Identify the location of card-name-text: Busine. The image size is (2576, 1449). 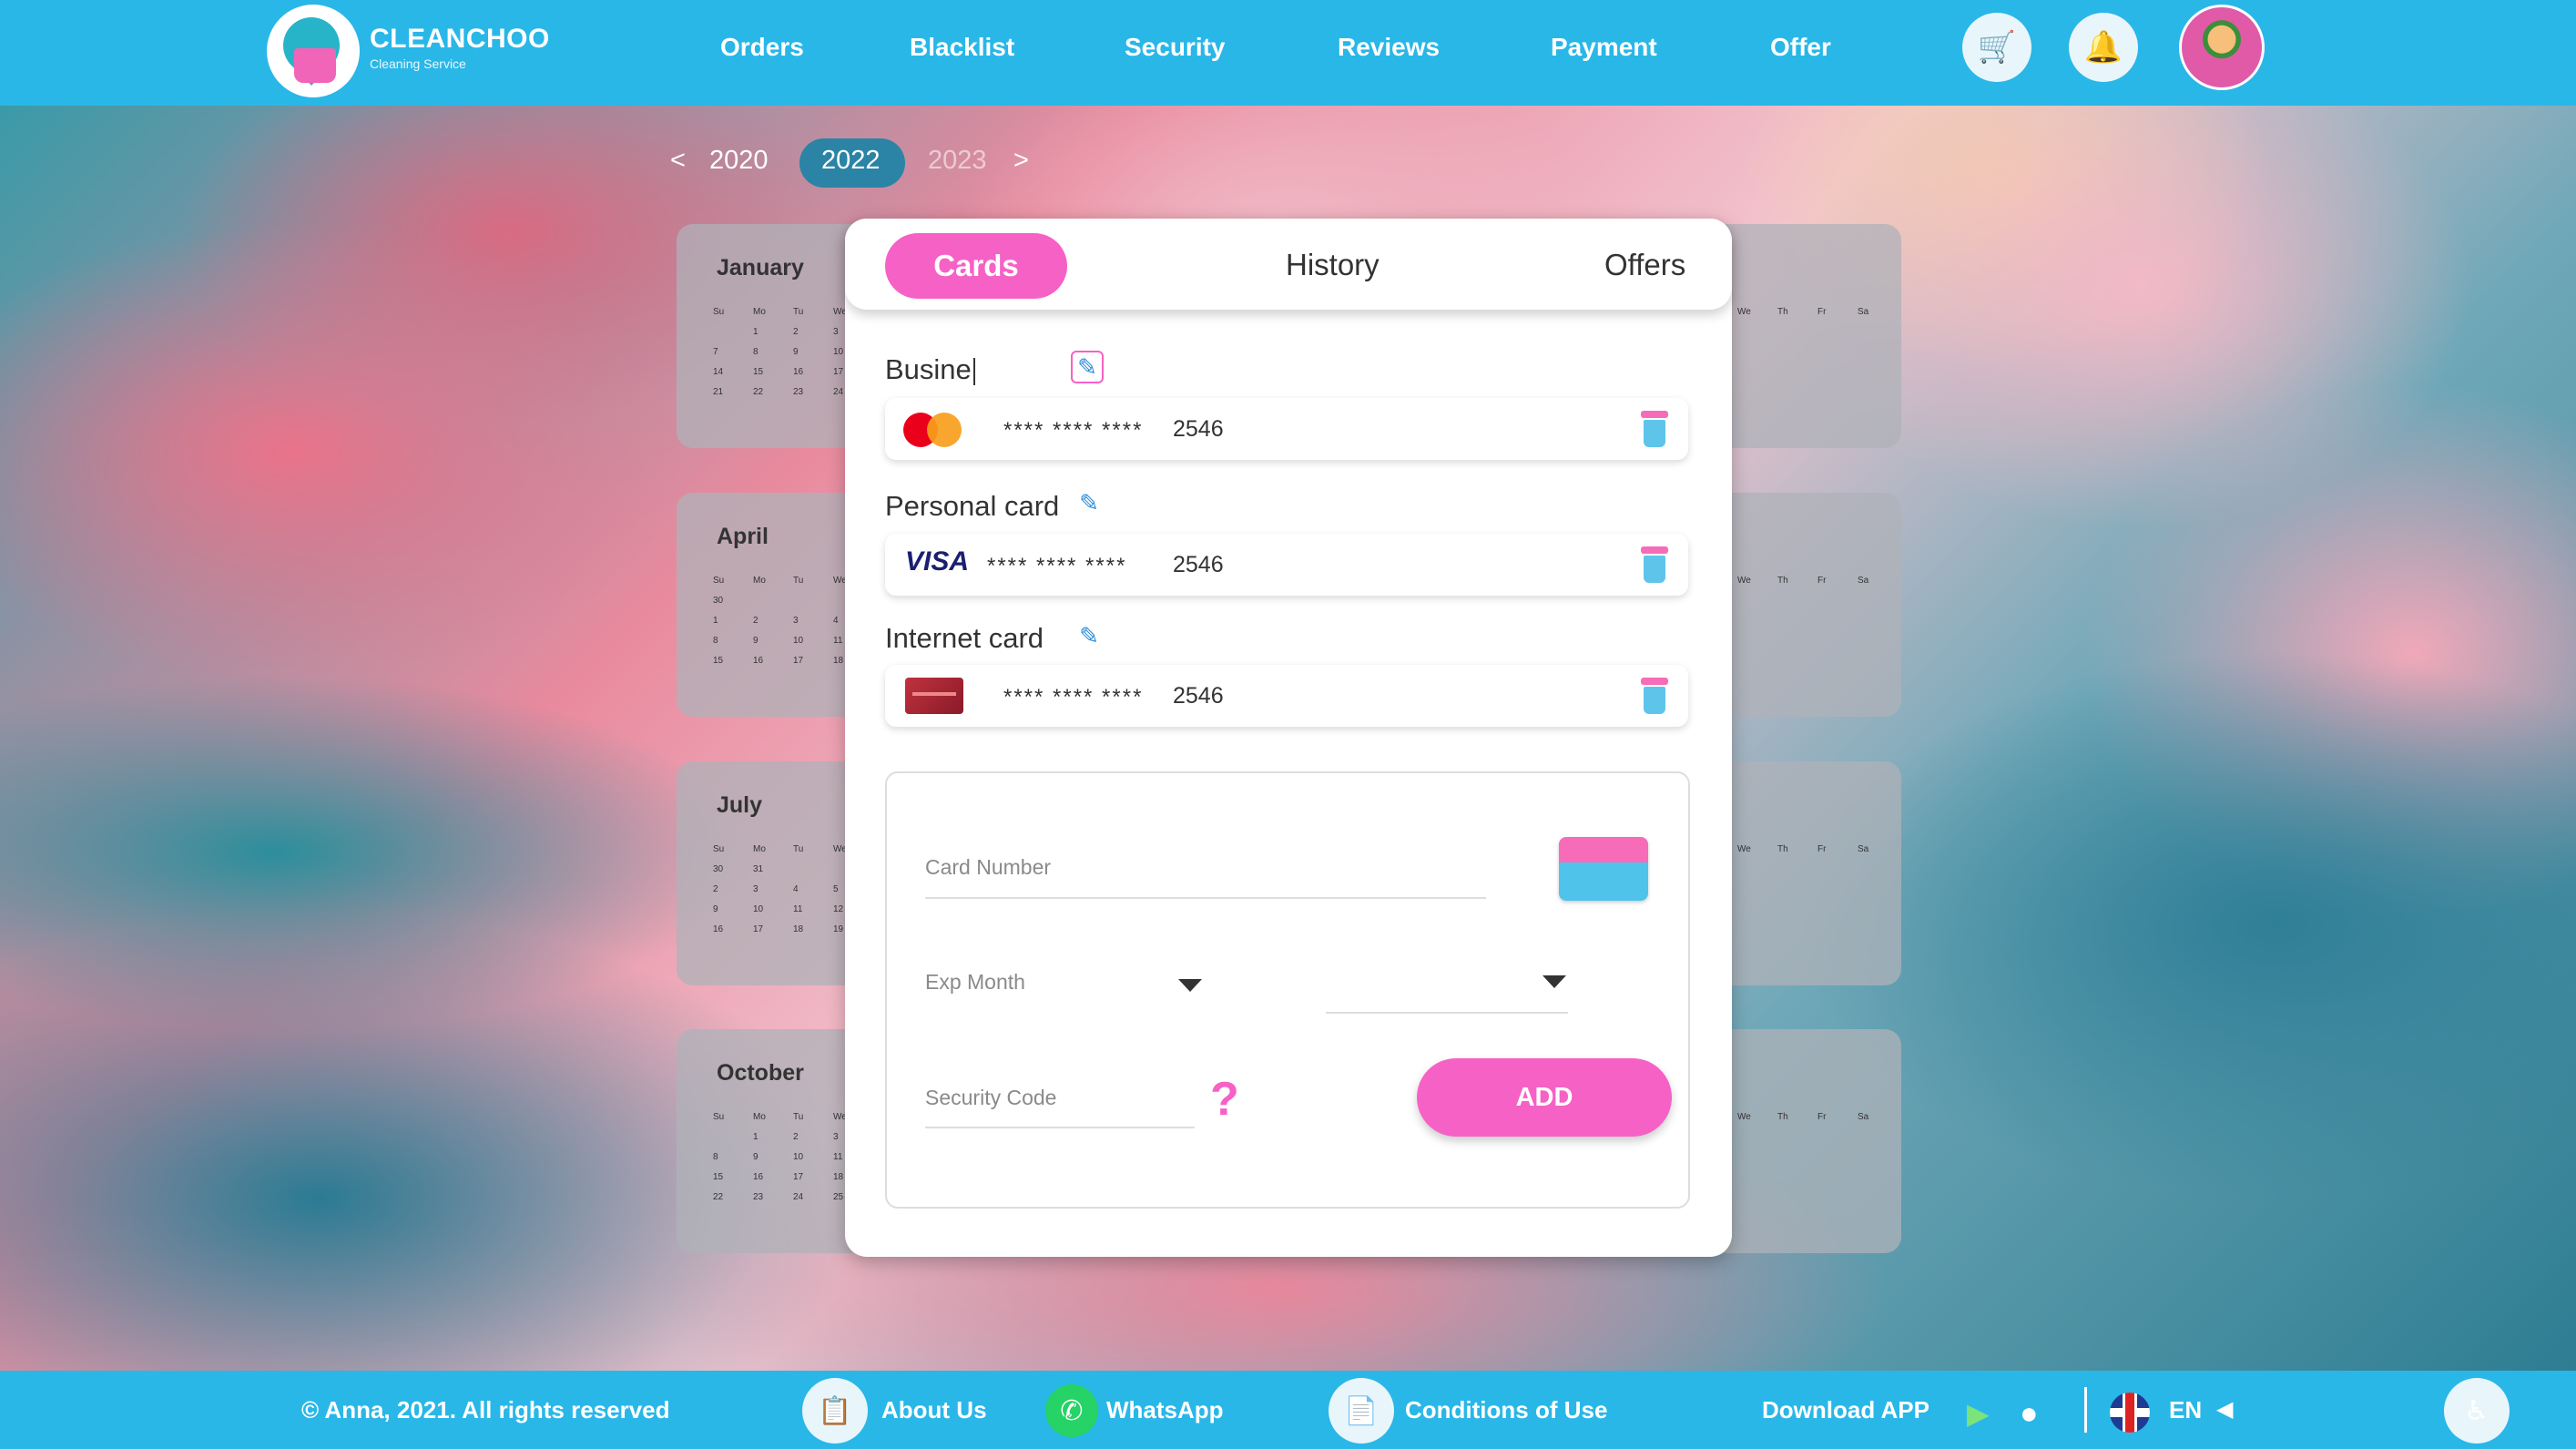
(928, 369).